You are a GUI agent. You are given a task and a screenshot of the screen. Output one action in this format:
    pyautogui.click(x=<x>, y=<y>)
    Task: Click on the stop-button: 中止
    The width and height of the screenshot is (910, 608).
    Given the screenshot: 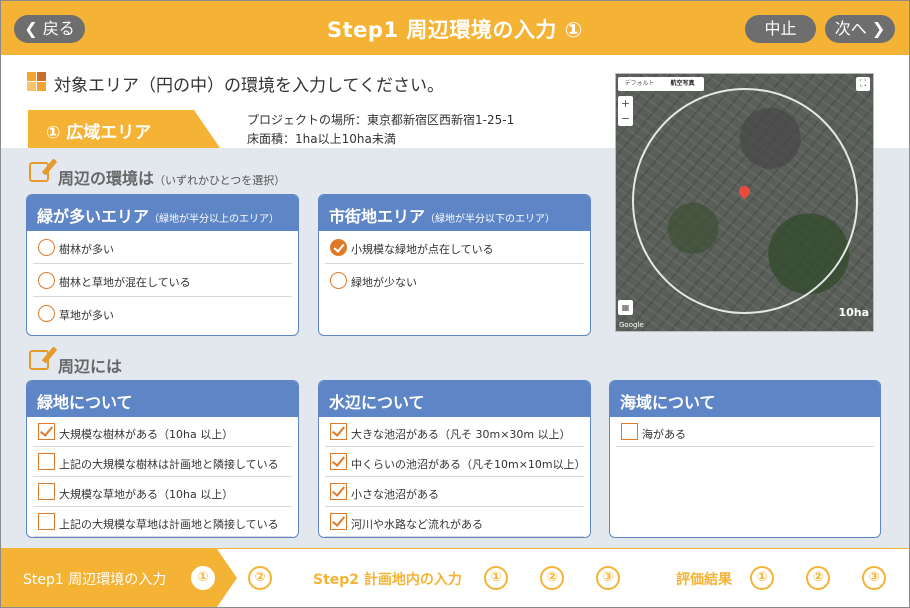 What is the action you would take?
    pyautogui.click(x=780, y=29)
    